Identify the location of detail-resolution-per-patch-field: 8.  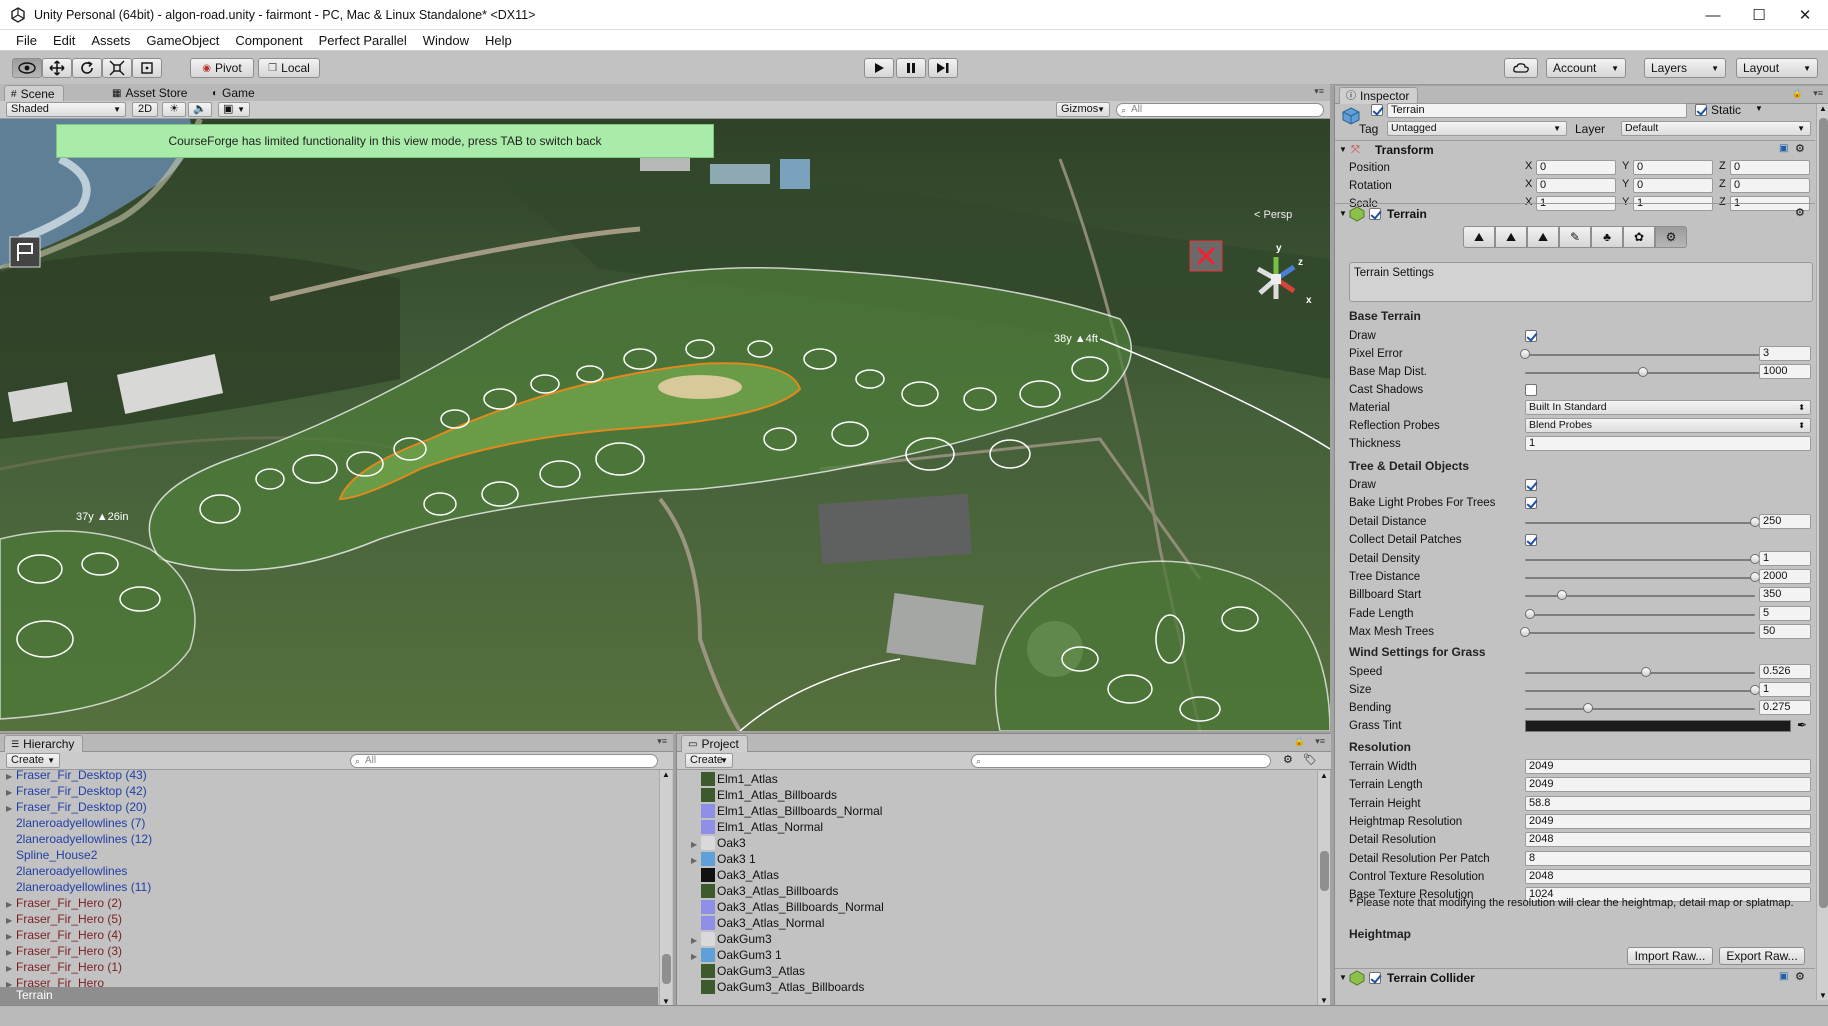
(1668, 858).